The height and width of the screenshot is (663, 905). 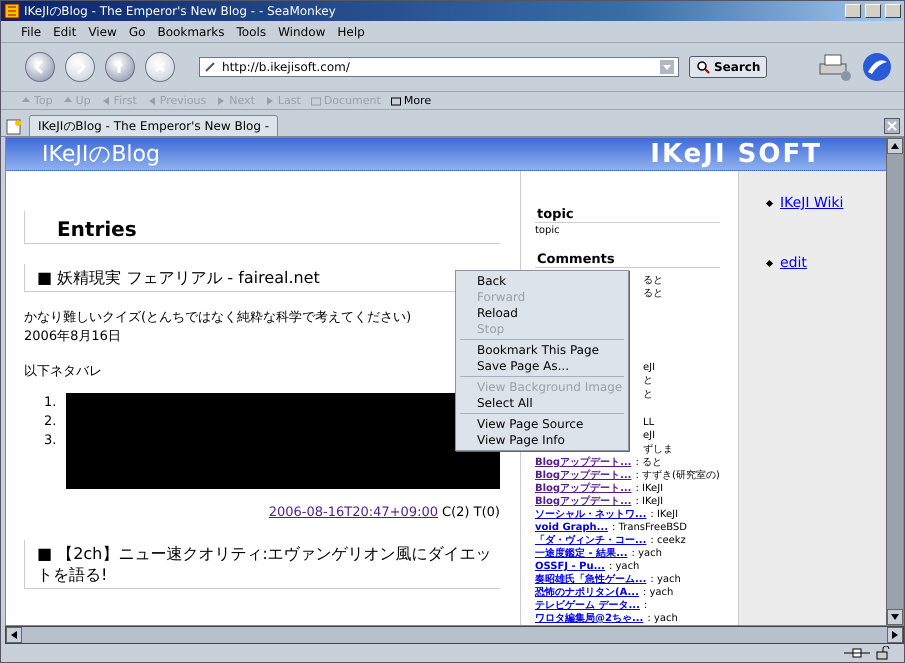 What do you see at coordinates (153, 125) in the screenshot?
I see `browser-tab: IKeJIのBlog - The Emperor's New Blog -` at bounding box center [153, 125].